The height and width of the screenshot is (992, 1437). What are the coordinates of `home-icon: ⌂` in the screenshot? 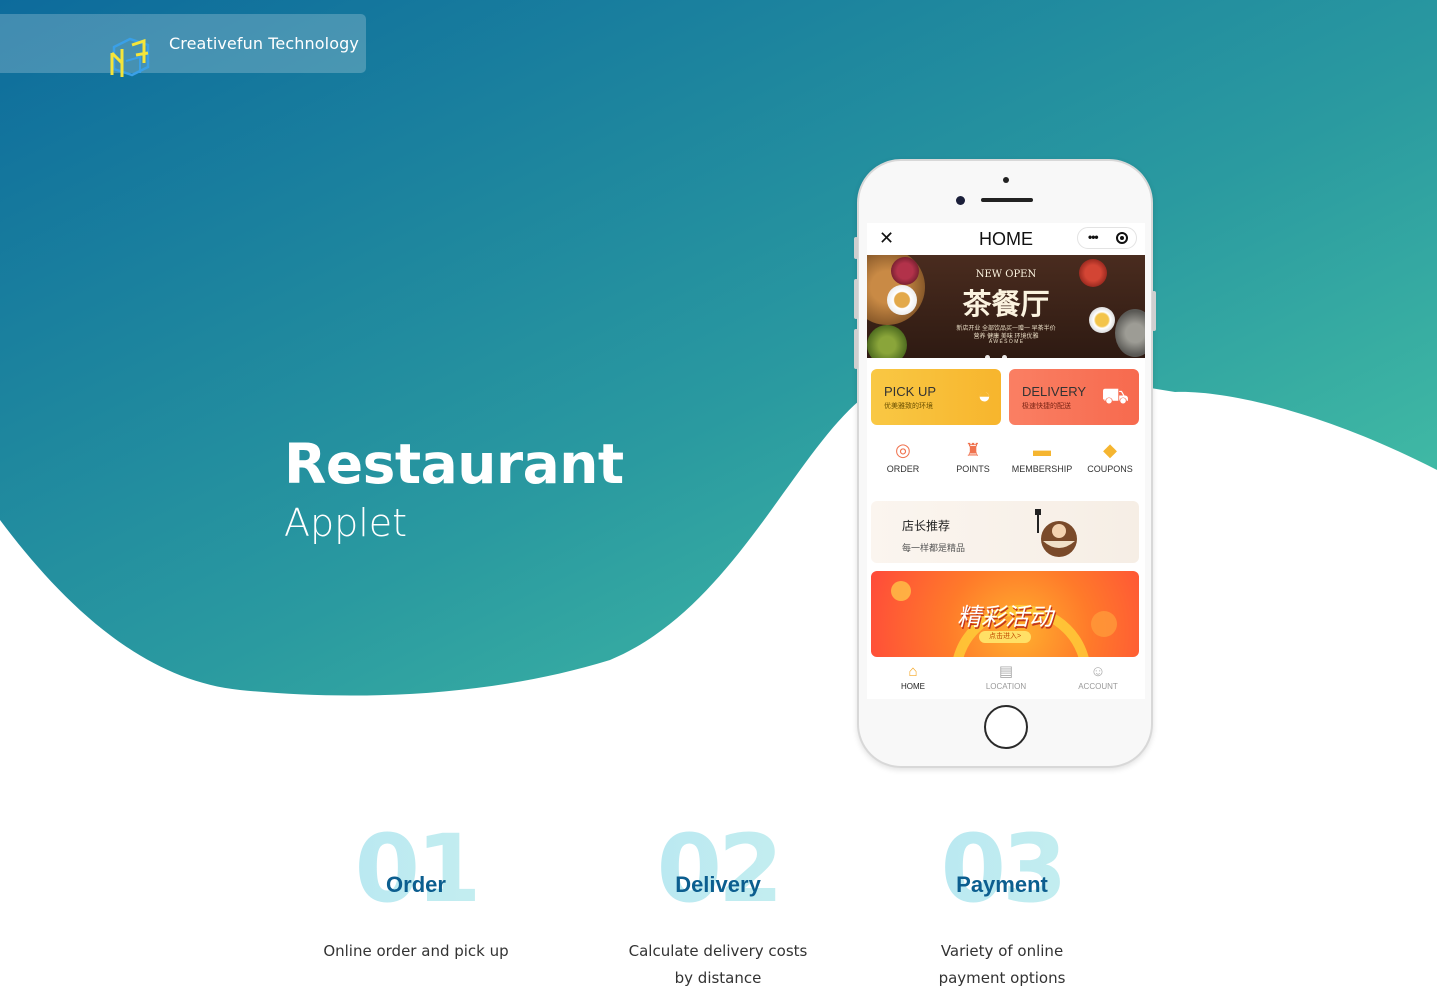 It's located at (913, 671).